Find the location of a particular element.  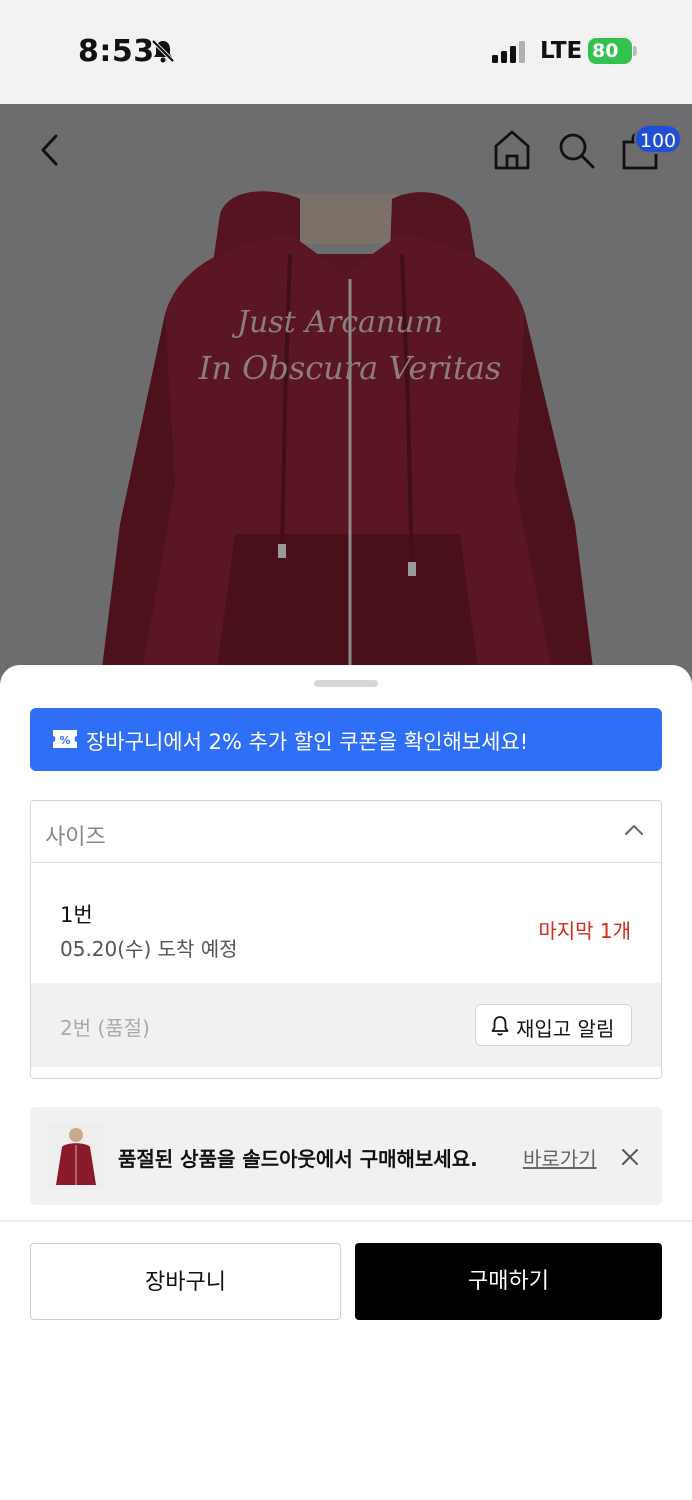

sheet-handle is located at coordinates (346, 683).